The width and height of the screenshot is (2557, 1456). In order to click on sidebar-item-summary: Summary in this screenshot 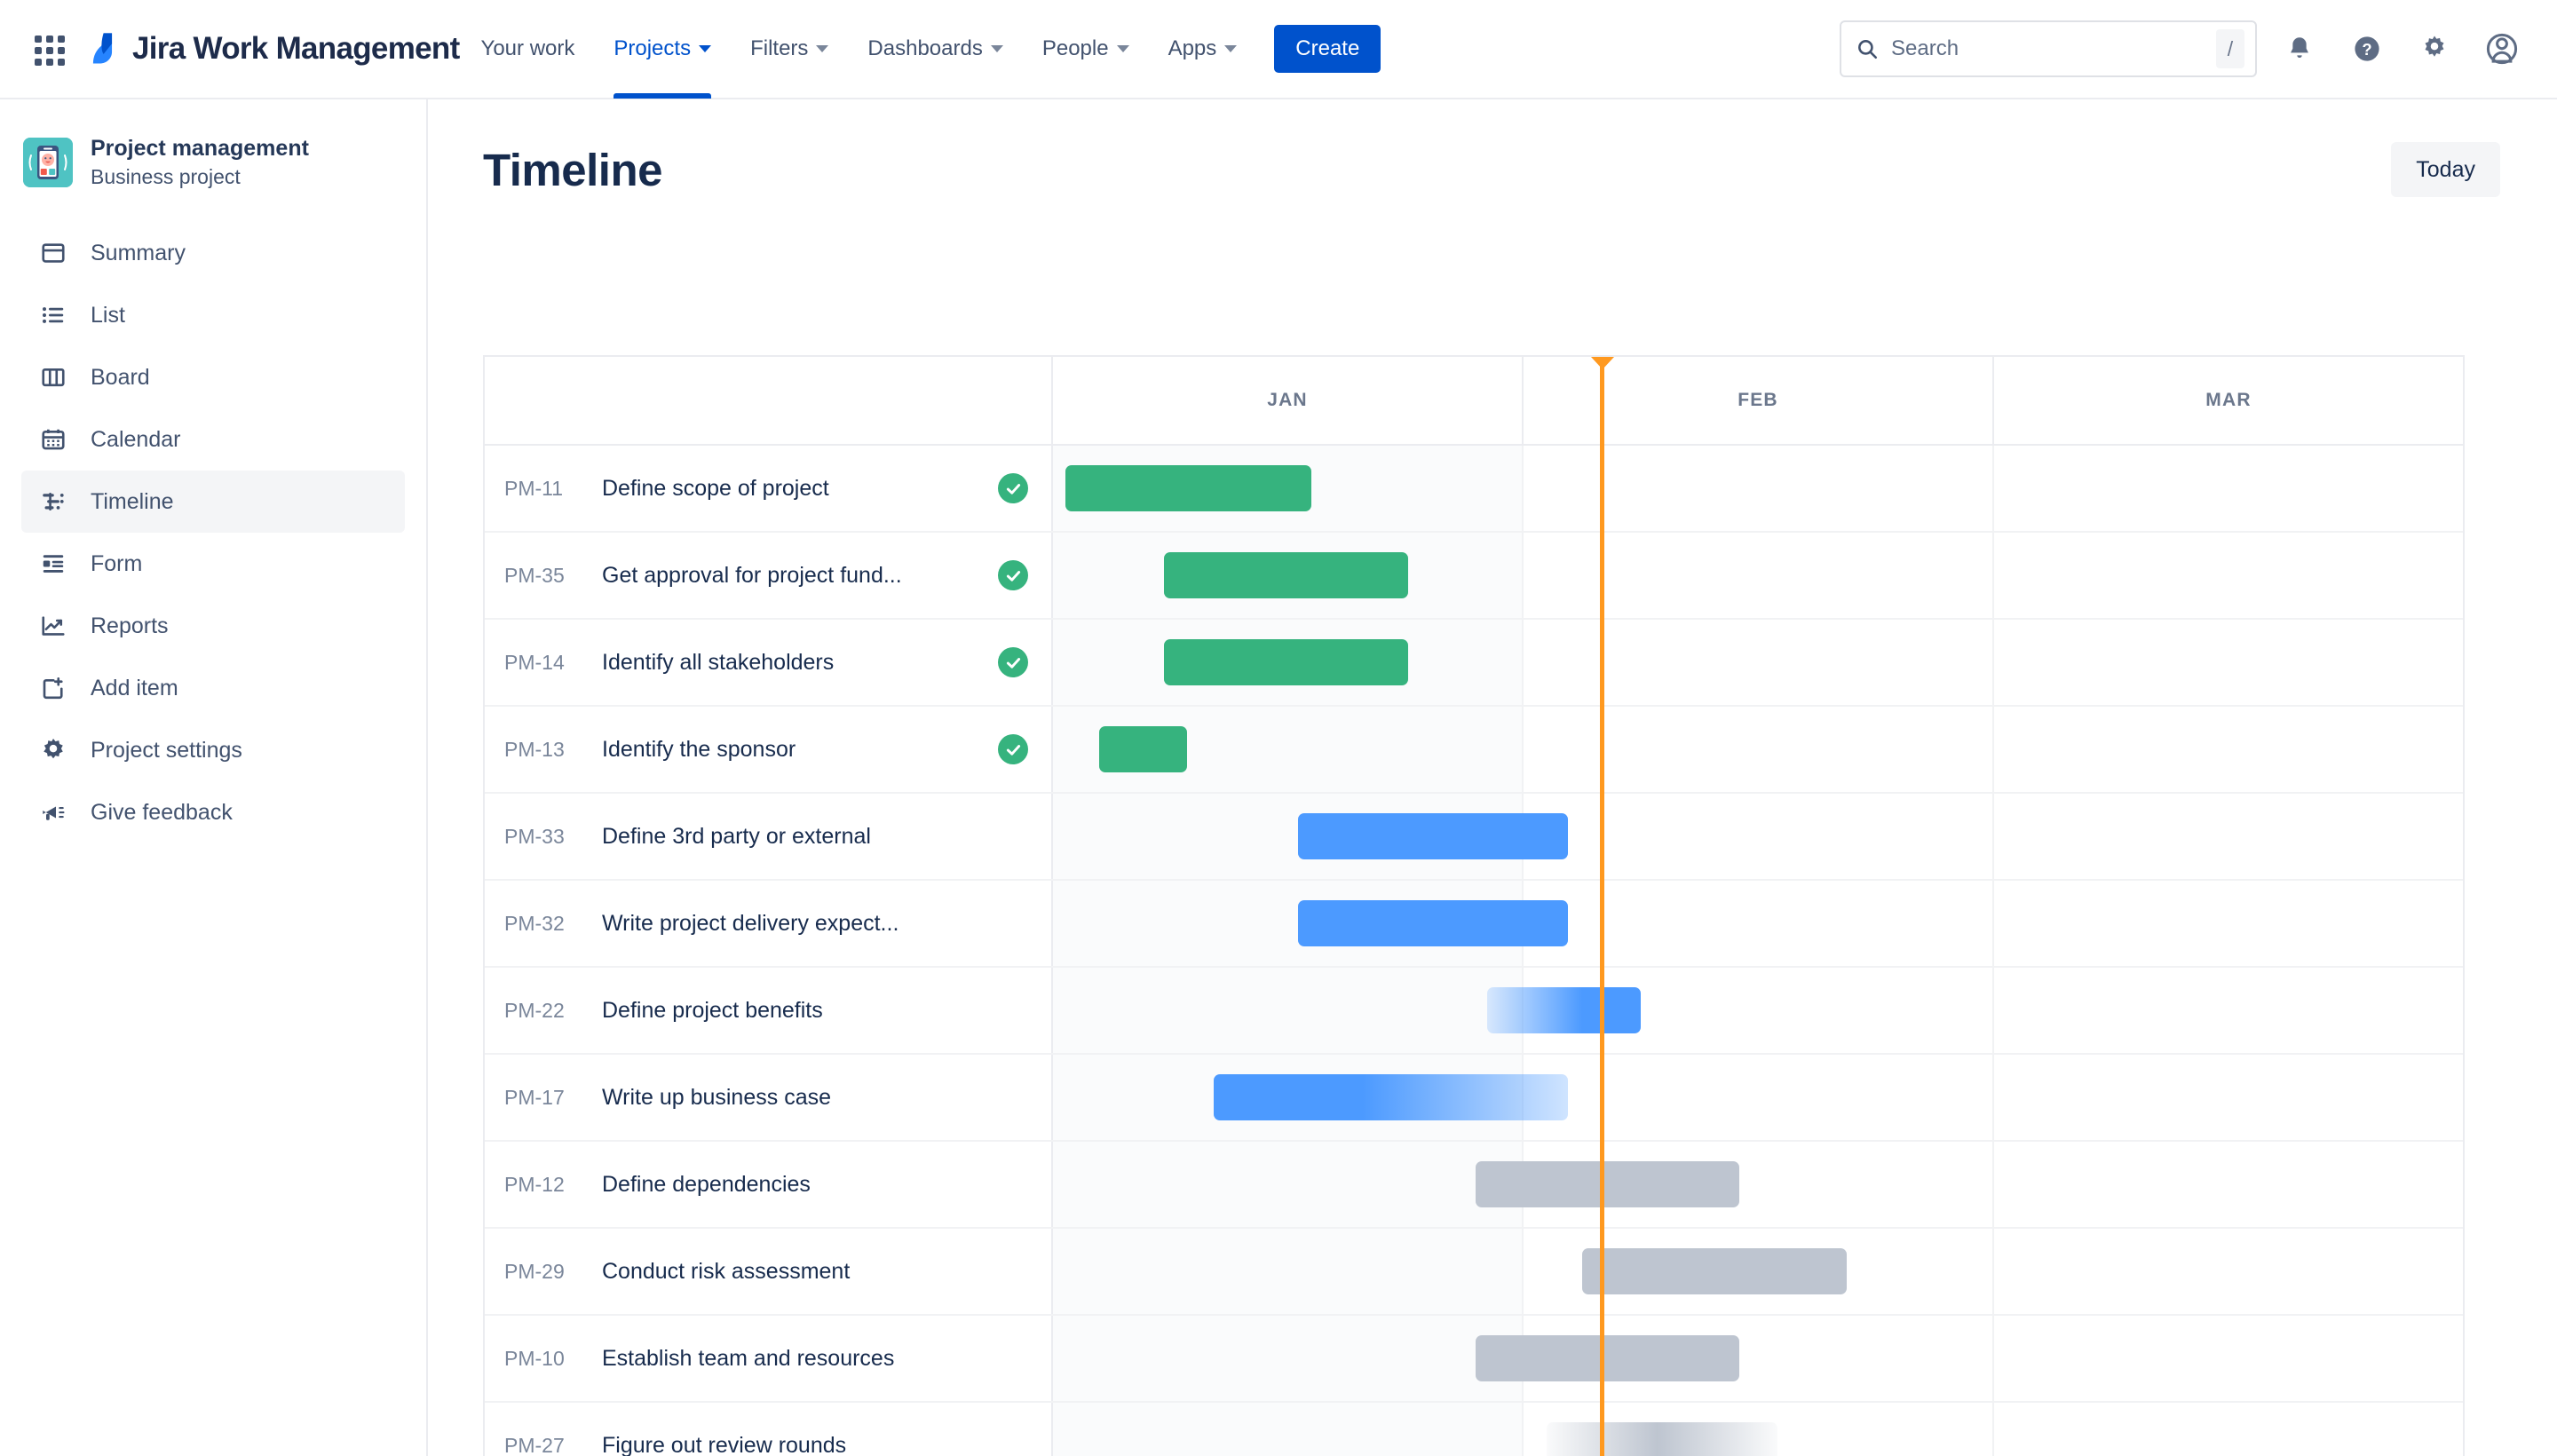, I will do `click(213, 253)`.